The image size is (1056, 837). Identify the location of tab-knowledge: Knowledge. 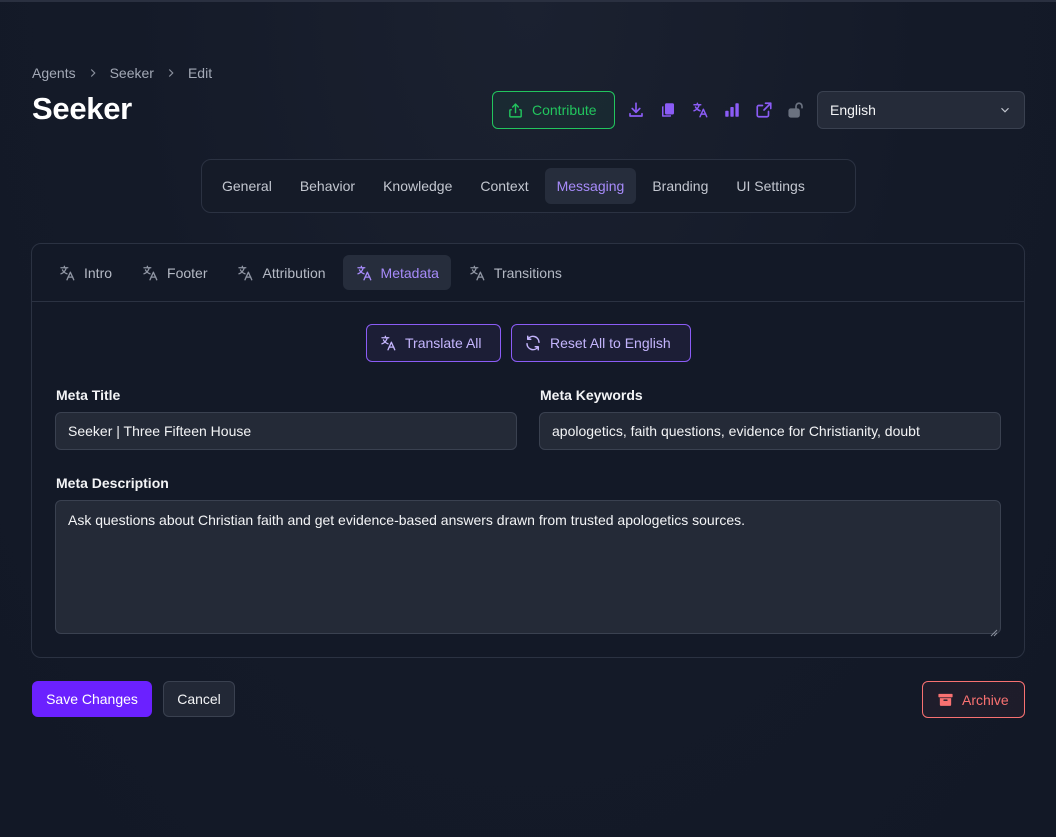
(417, 186).